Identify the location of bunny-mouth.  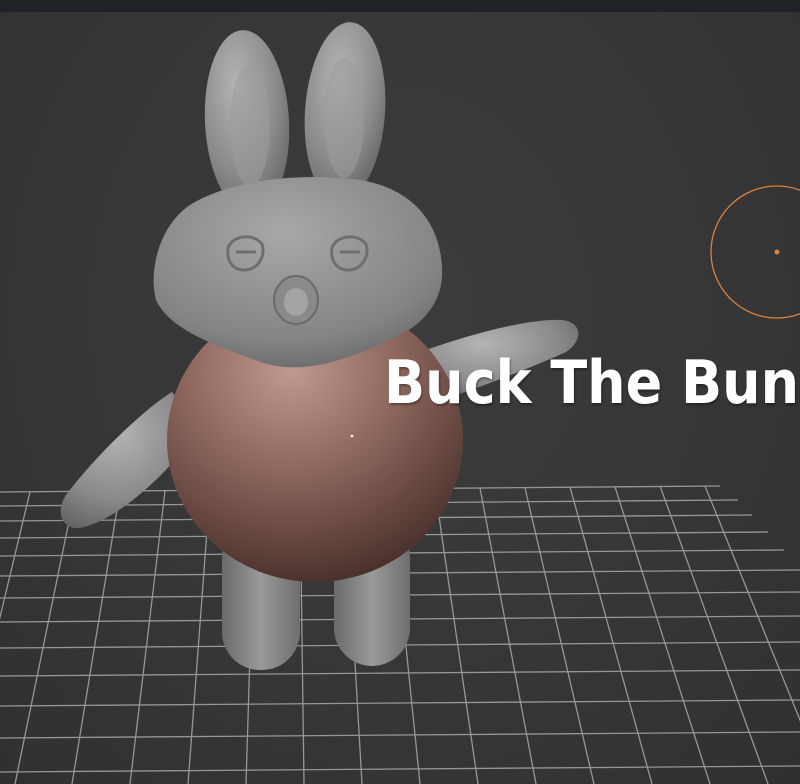
(296, 300).